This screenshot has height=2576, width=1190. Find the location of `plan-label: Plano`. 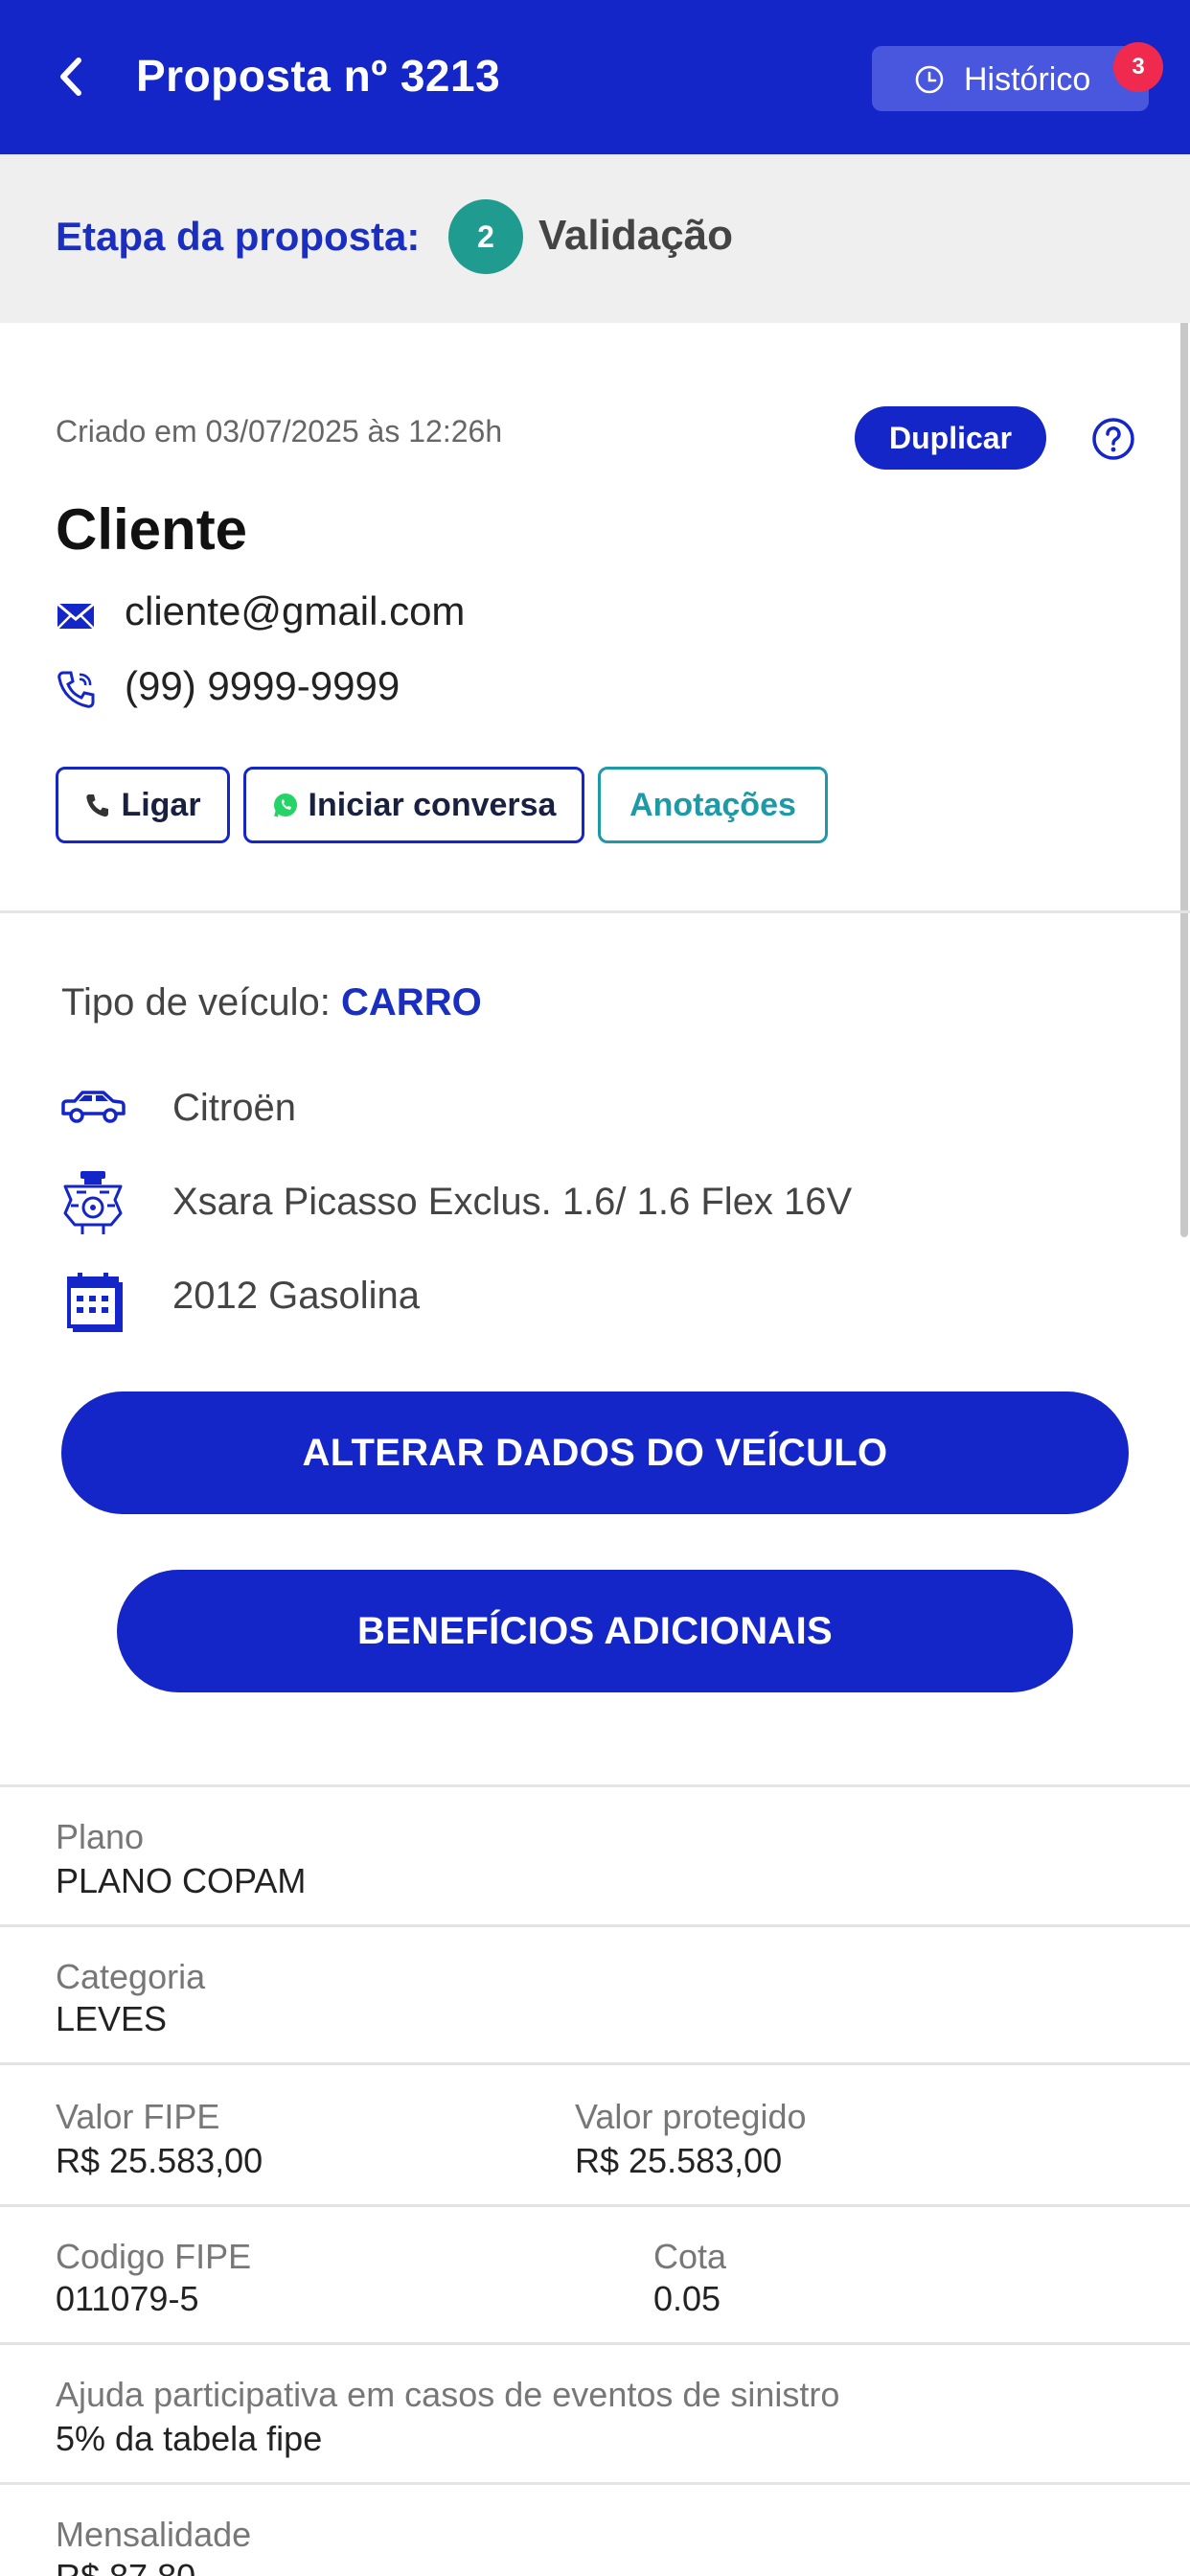

plan-label: Plano is located at coordinates (101, 1836).